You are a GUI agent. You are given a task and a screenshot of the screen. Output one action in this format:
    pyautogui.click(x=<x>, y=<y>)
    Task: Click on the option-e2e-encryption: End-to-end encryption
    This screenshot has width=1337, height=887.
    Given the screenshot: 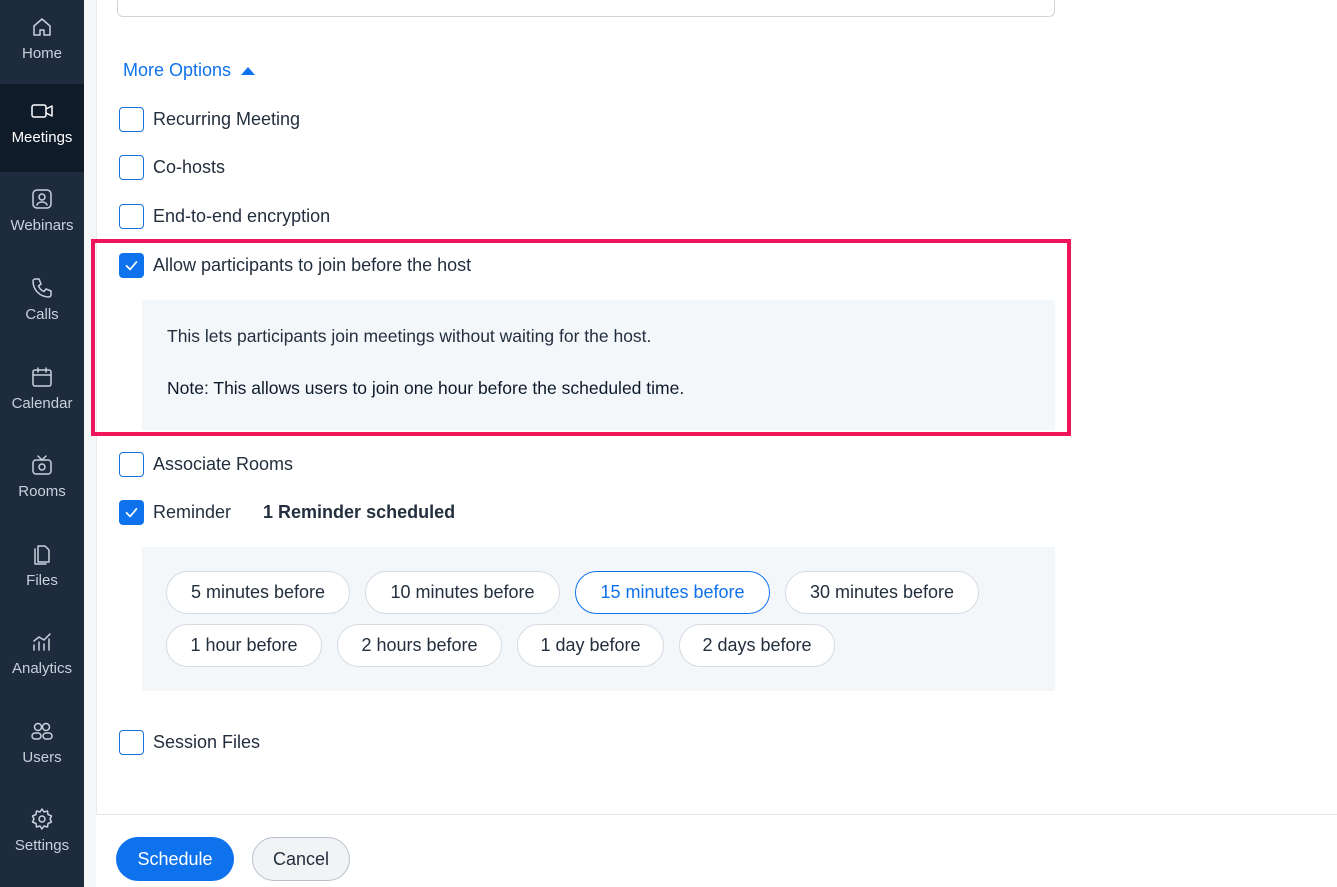 What is the action you would take?
    pyautogui.click(x=224, y=216)
    